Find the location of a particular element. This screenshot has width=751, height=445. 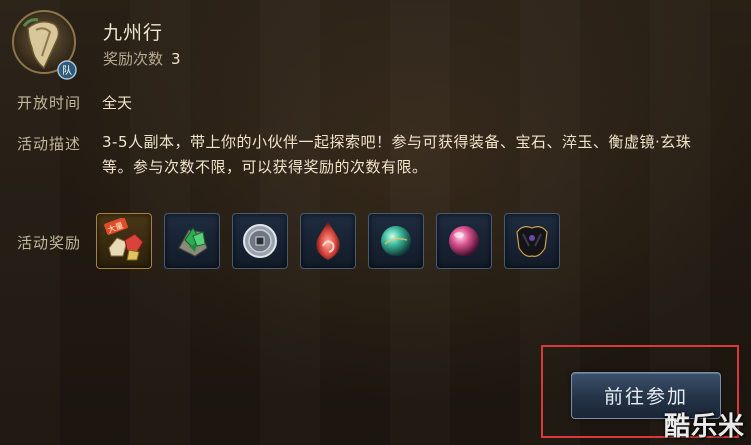

silver-coin-icon is located at coordinates (260, 241).